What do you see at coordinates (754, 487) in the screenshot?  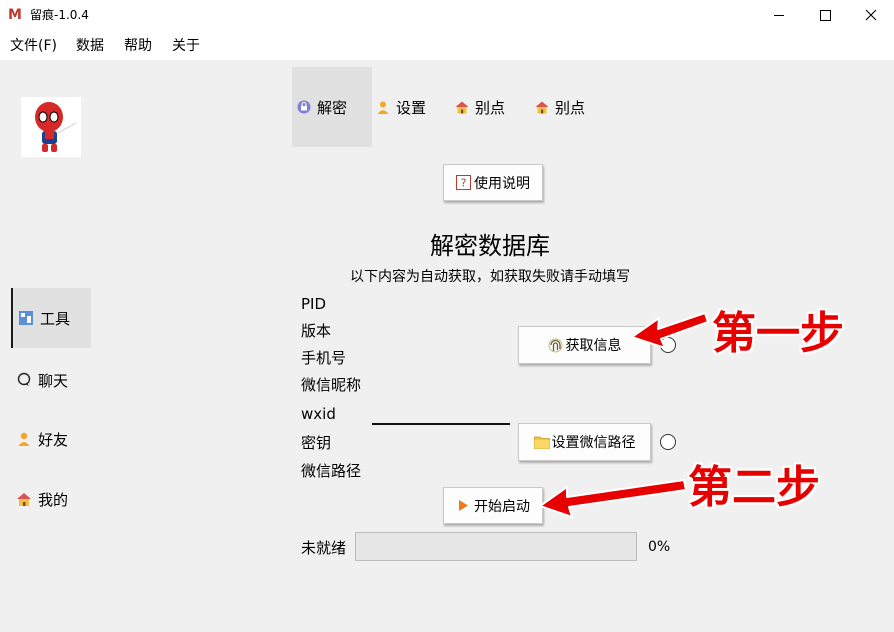 I see `step2-annotation: 第二步` at bounding box center [754, 487].